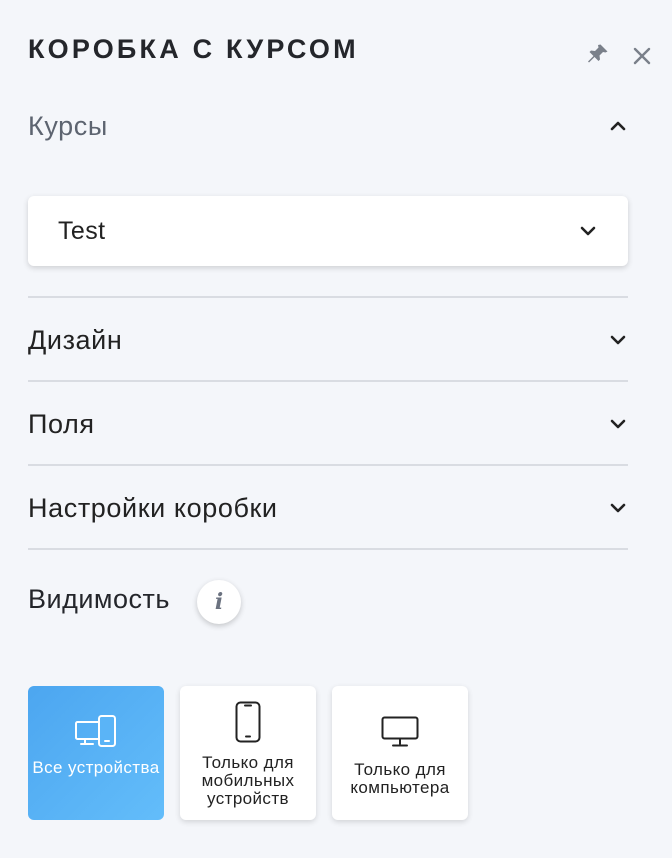 The image size is (672, 858). What do you see at coordinates (61, 423) in the screenshot?
I see `section-fields-label: Поля` at bounding box center [61, 423].